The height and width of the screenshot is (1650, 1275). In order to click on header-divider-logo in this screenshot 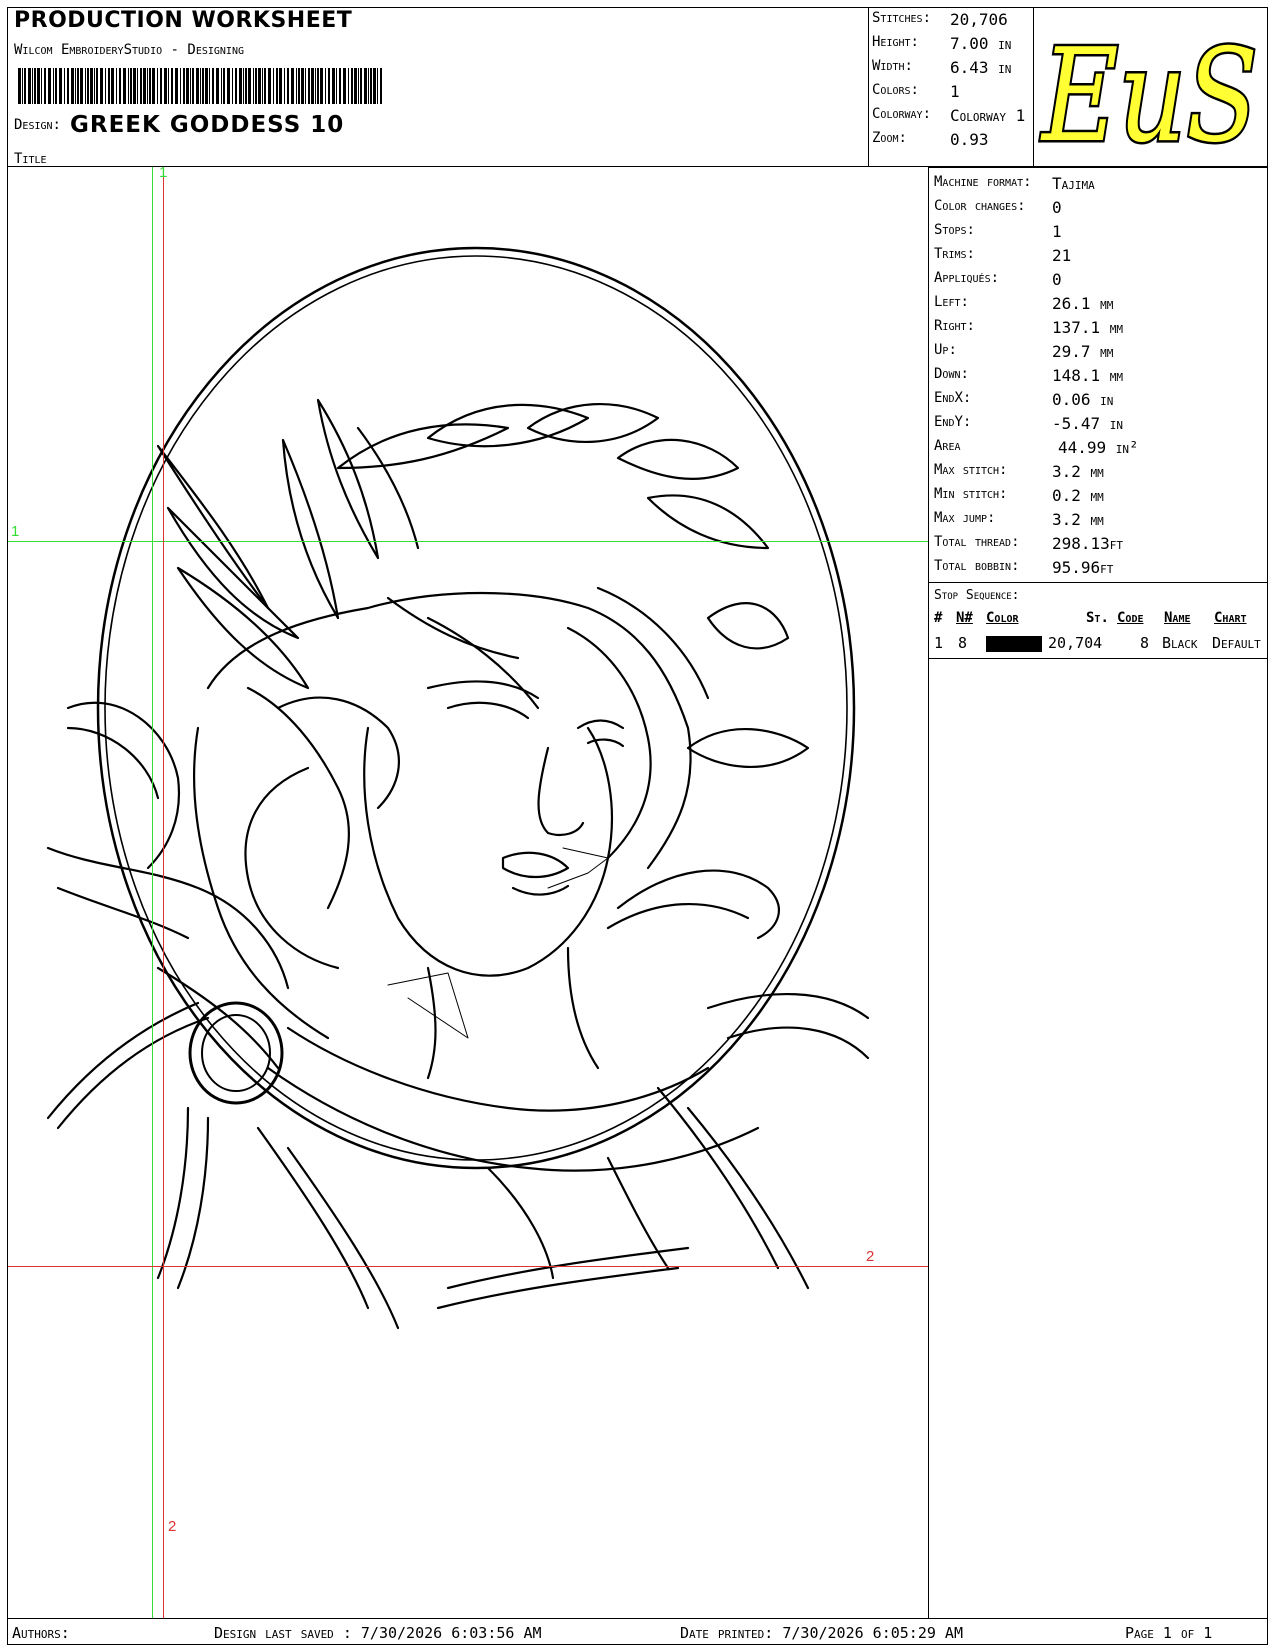, I will do `click(1033, 87)`.